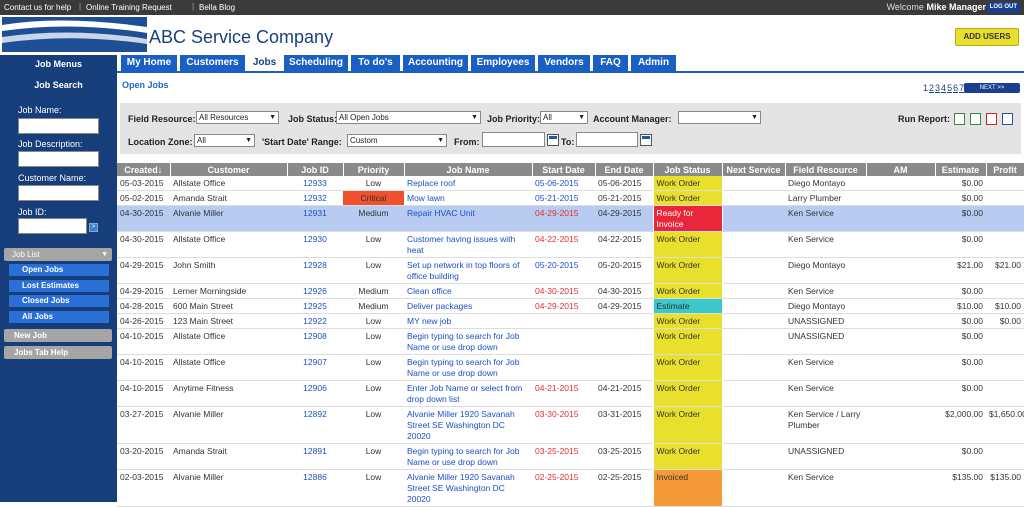 This screenshot has height=507, width=1024. What do you see at coordinates (719, 117) in the screenshot?
I see `account-manager-select: ▼` at bounding box center [719, 117].